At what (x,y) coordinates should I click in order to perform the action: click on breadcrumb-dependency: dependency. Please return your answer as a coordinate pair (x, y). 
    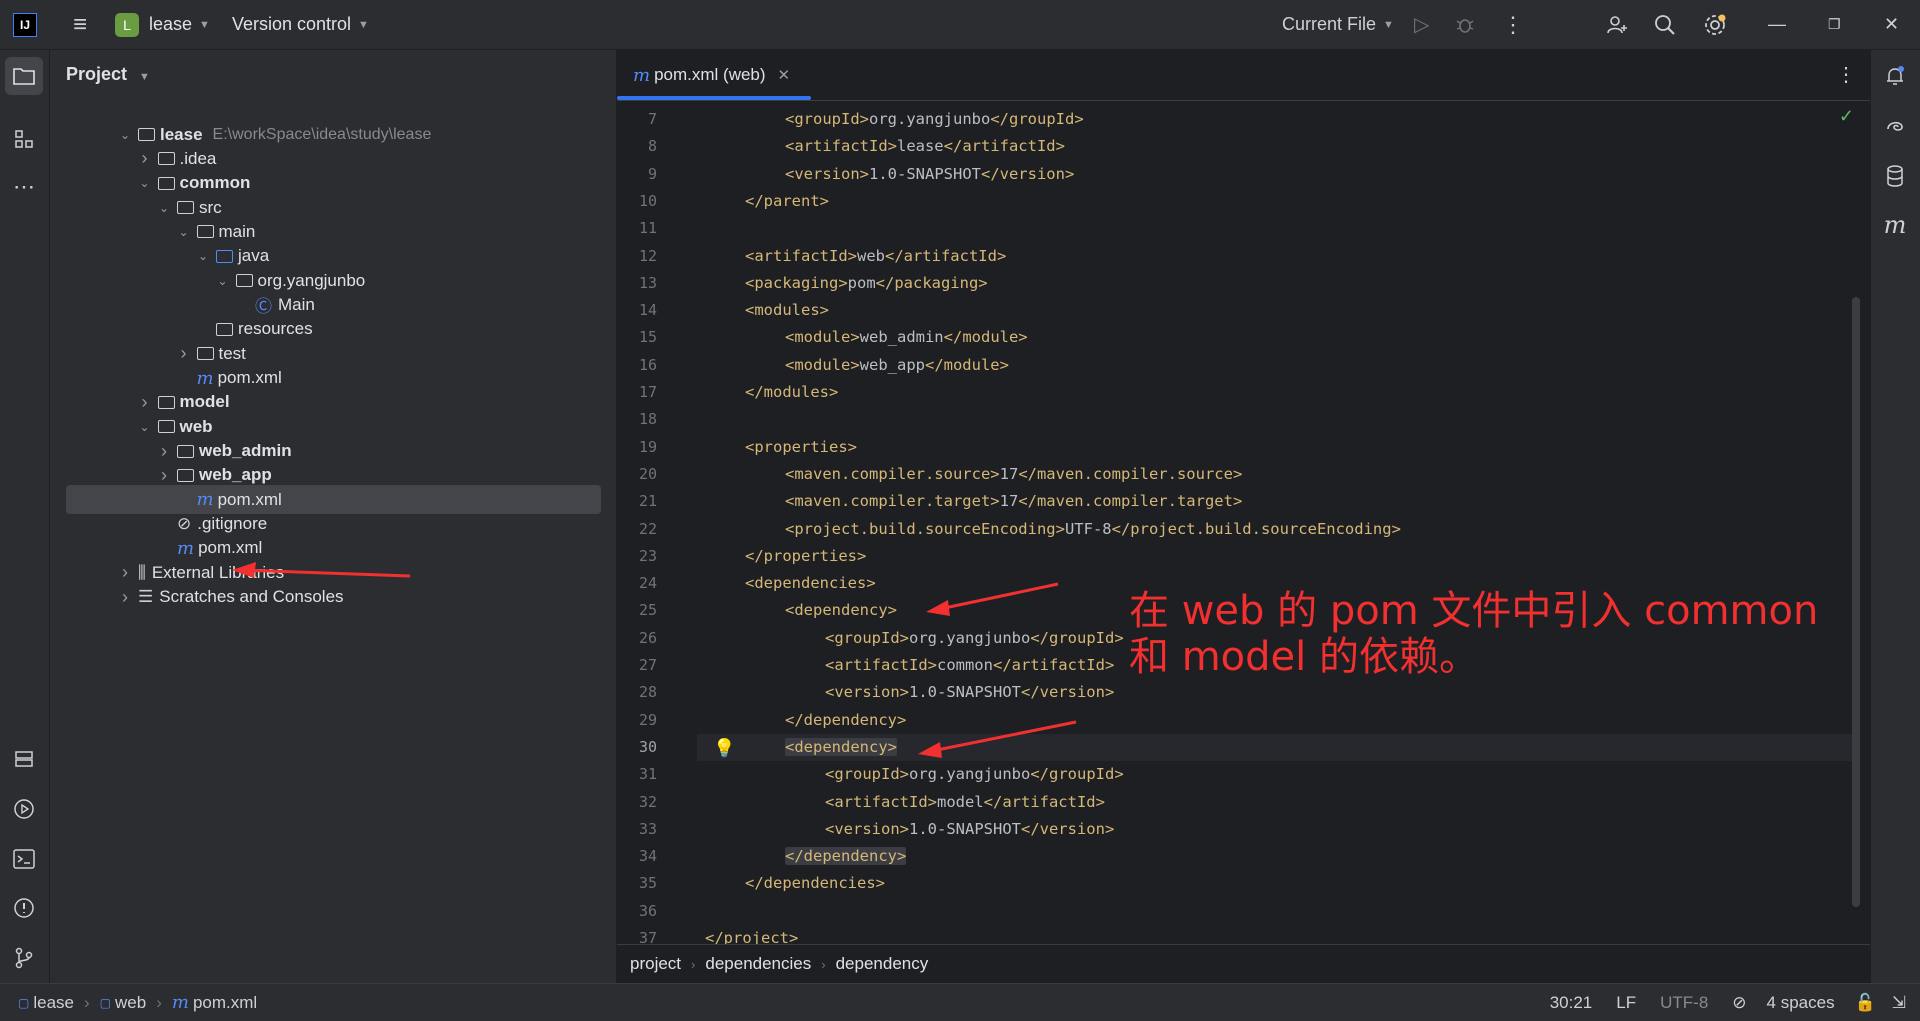
    Looking at the image, I should click on (882, 964).